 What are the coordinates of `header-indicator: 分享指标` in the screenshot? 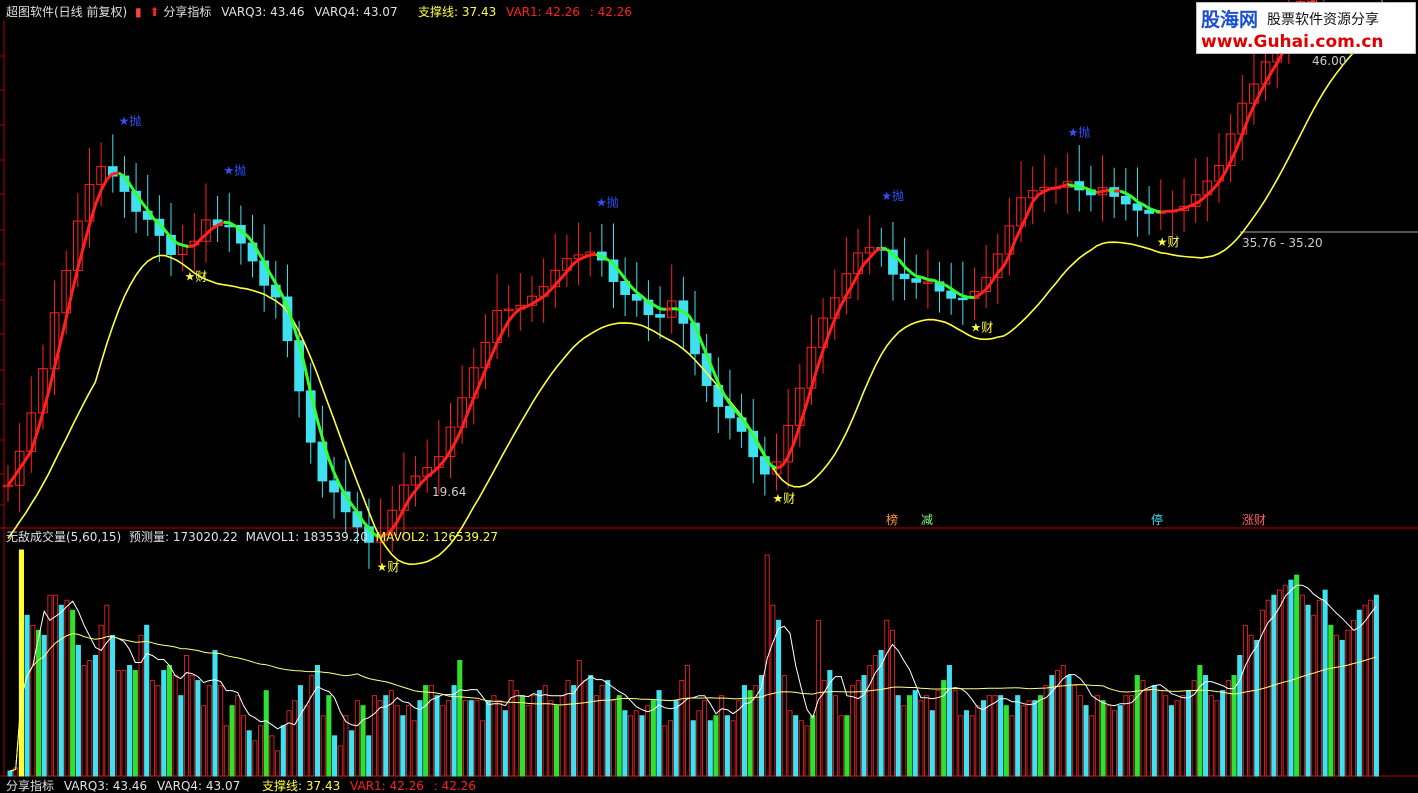 It's located at (187, 12).